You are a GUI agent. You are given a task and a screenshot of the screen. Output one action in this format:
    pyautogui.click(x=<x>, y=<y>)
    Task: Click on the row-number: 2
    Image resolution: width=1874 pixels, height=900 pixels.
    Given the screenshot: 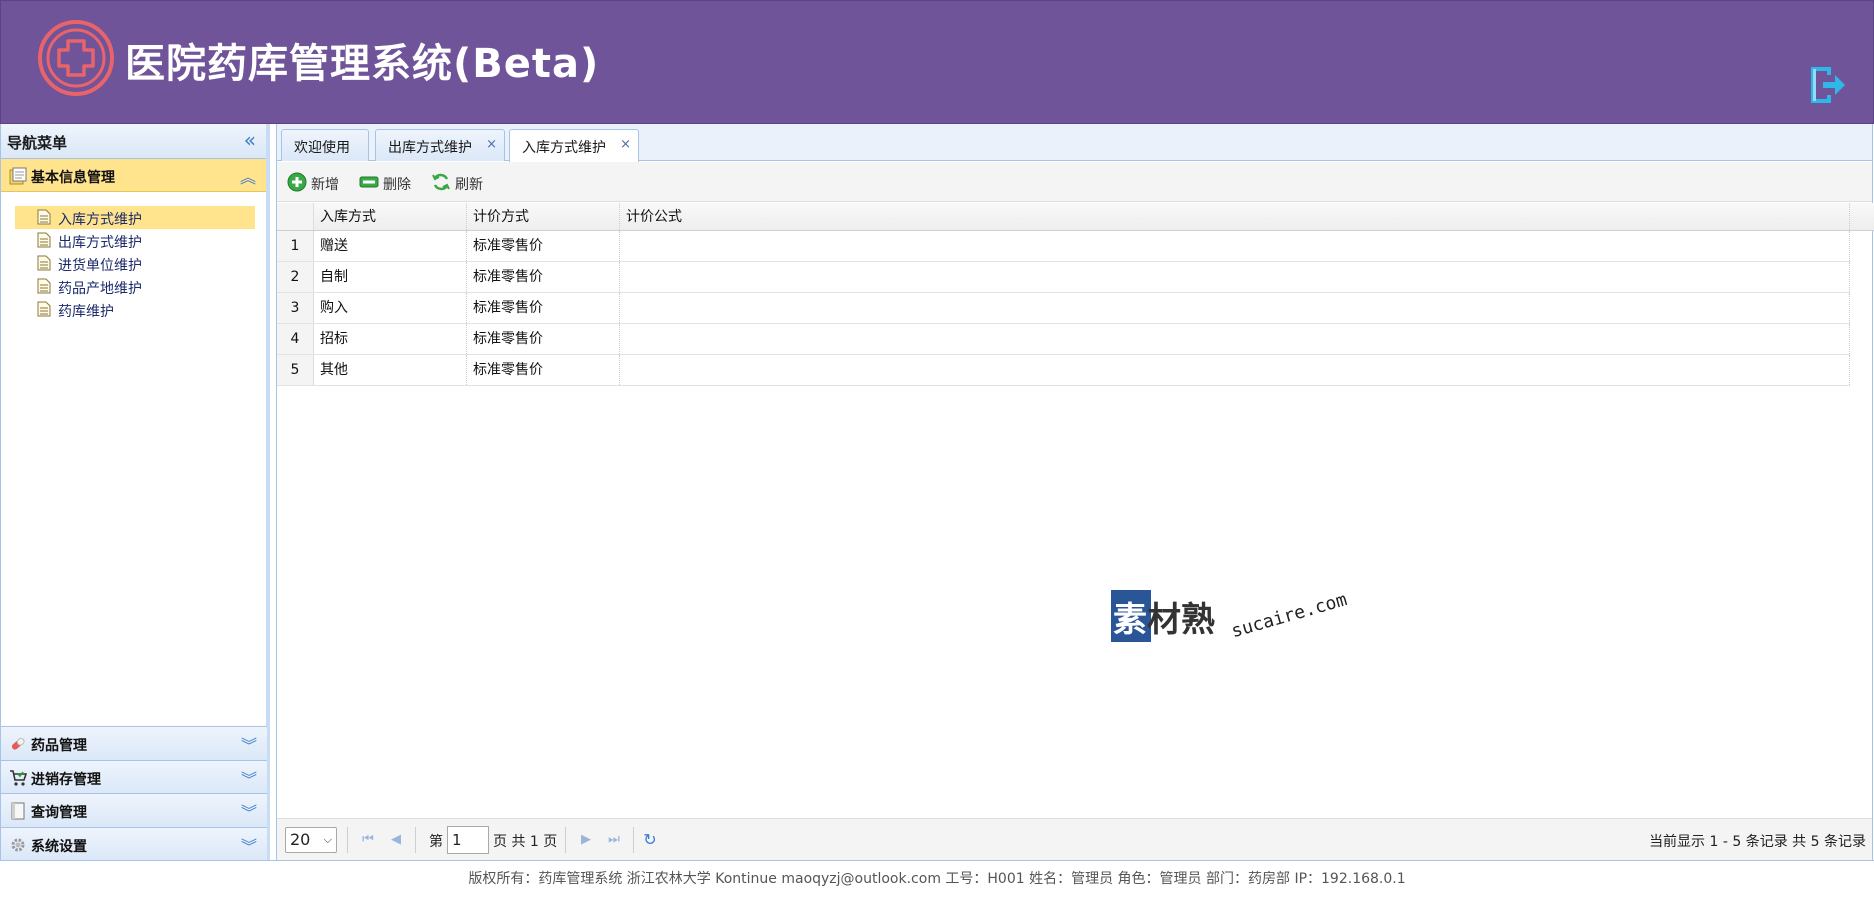 What is the action you would take?
    pyautogui.click(x=295, y=277)
    